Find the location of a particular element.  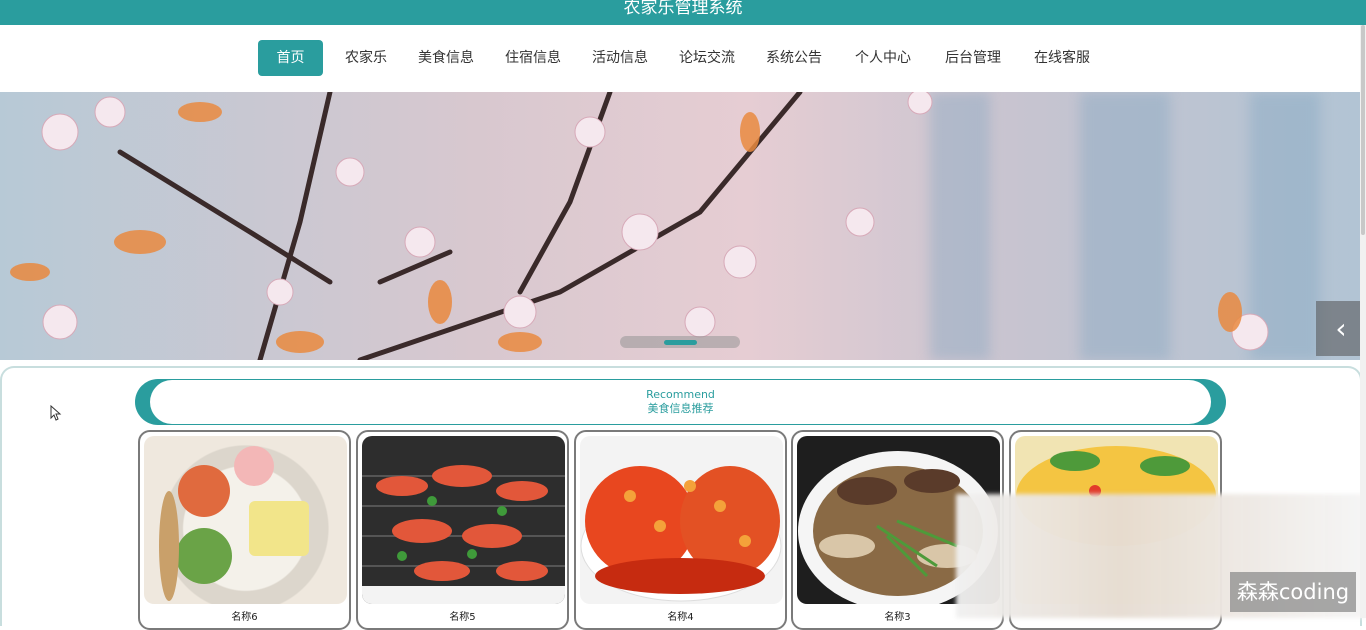

nav-item-profile: 个人中心 is located at coordinates (883, 58).